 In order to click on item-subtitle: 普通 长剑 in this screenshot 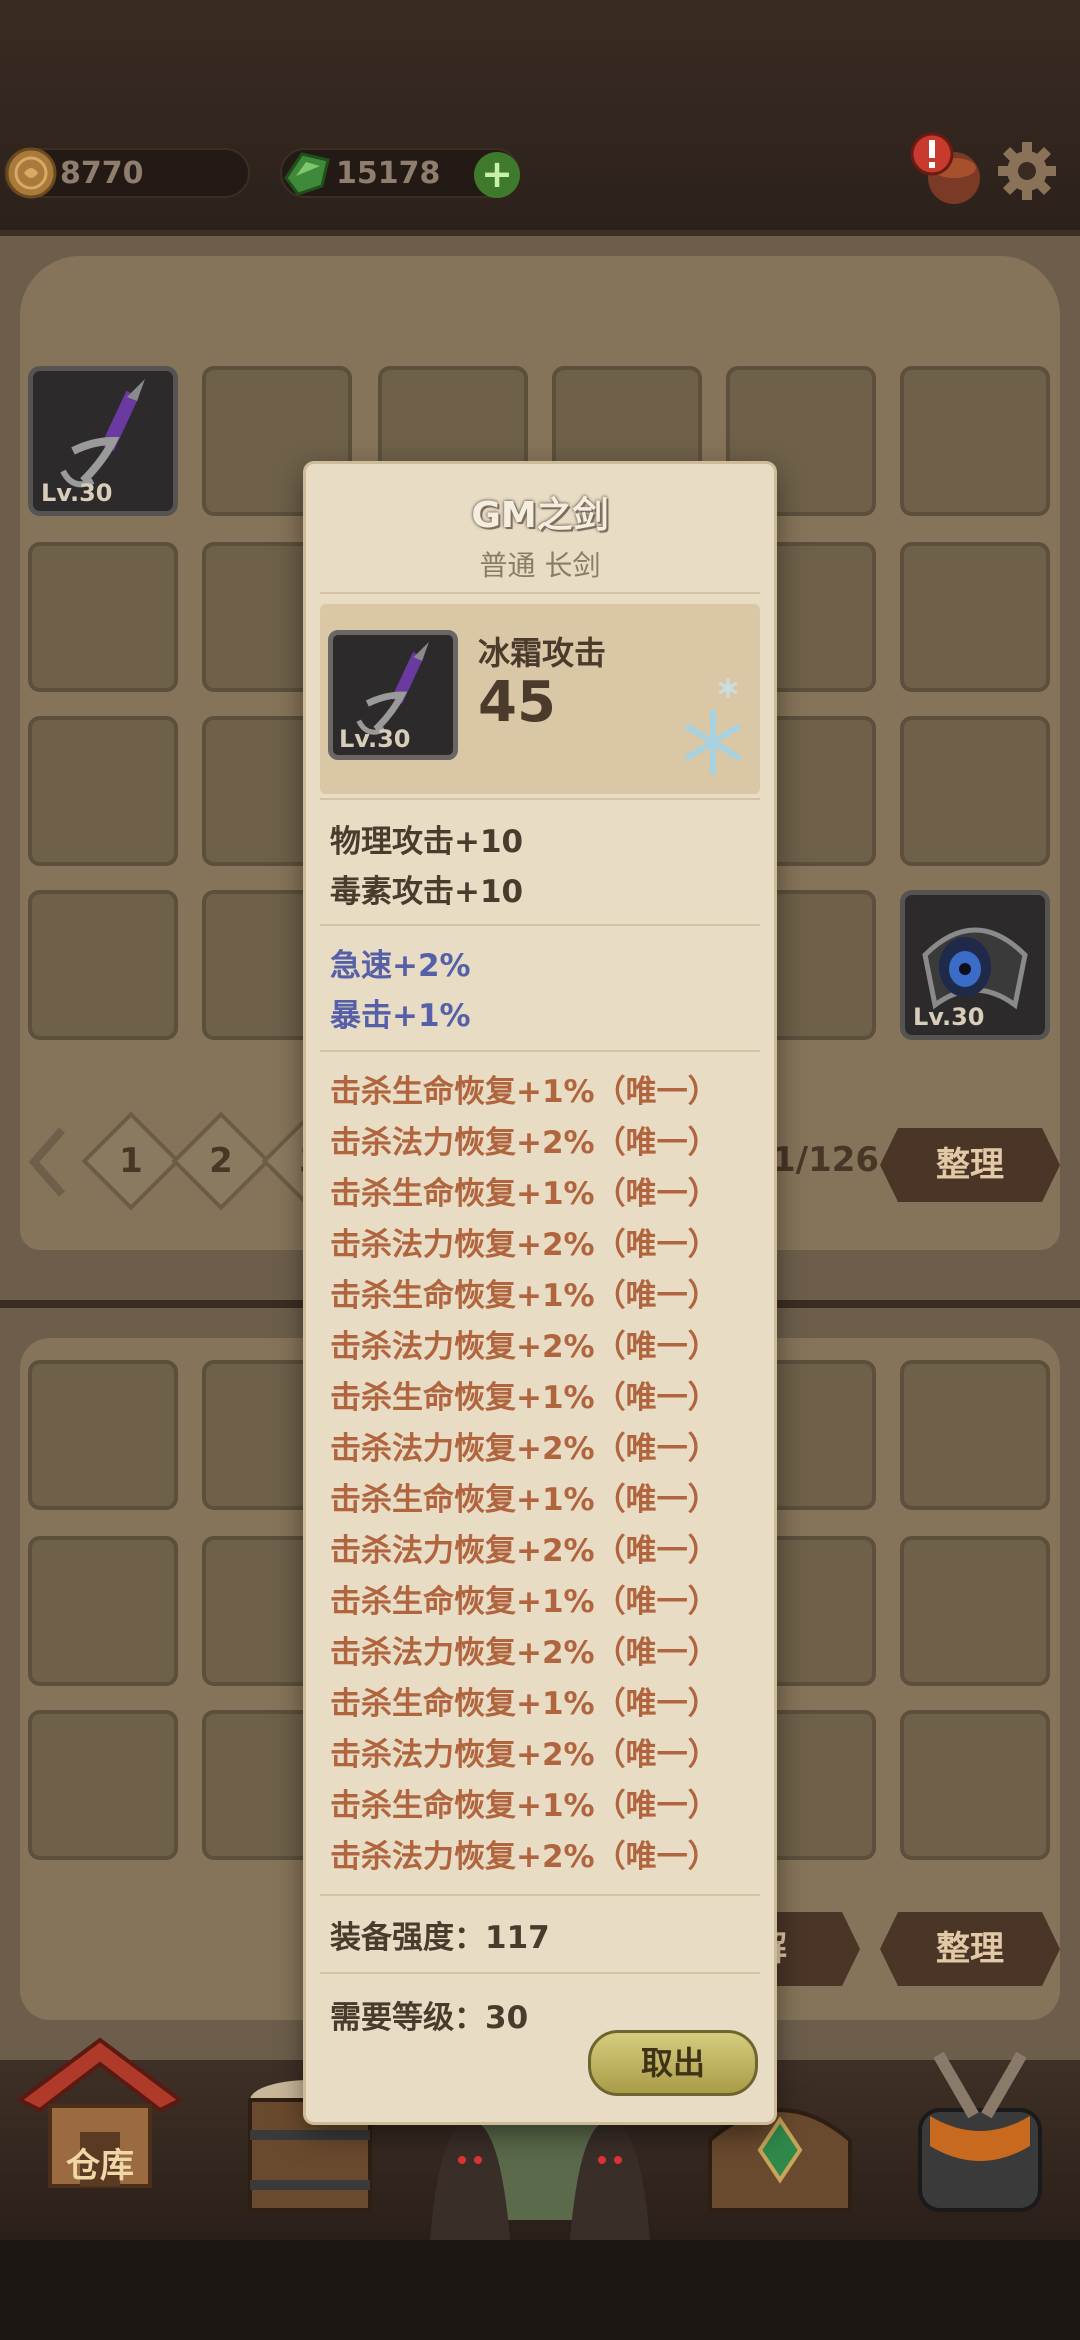, I will do `click(540, 565)`.